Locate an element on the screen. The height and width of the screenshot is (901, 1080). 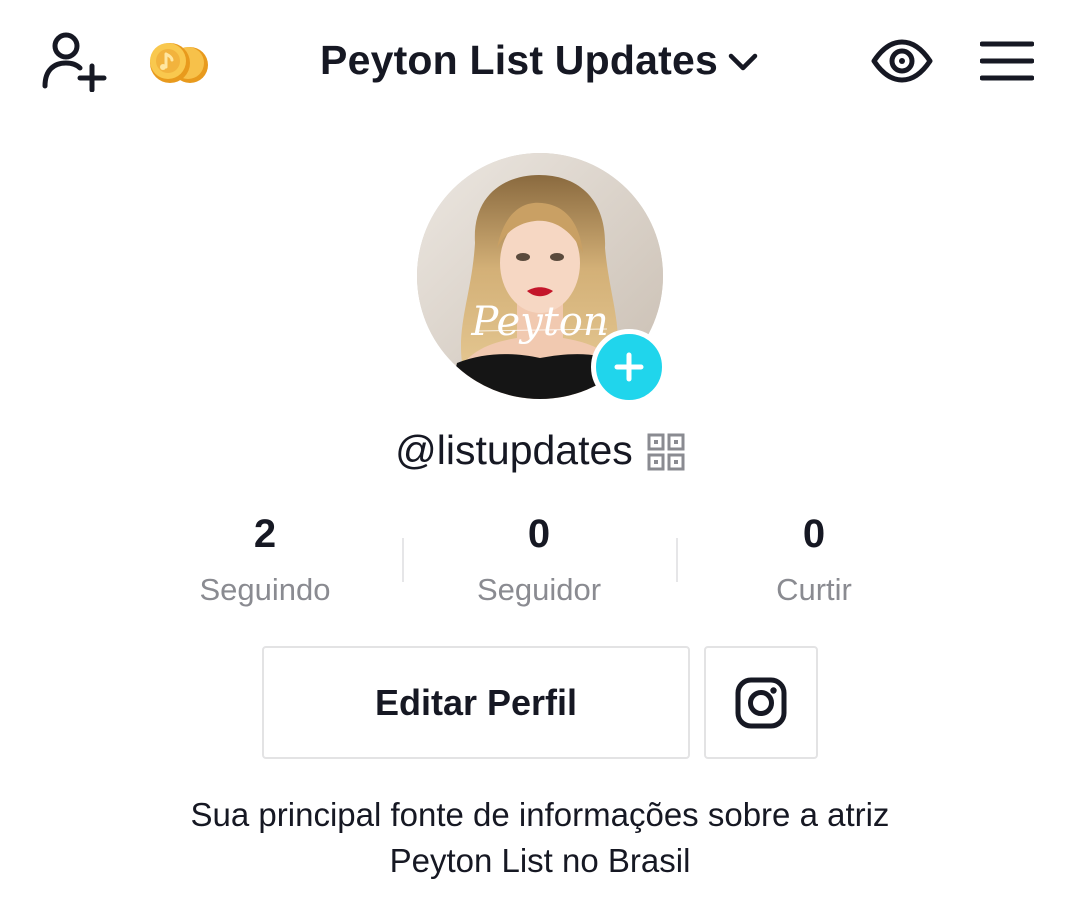
likes-count: 0 is located at coordinates (814, 534).